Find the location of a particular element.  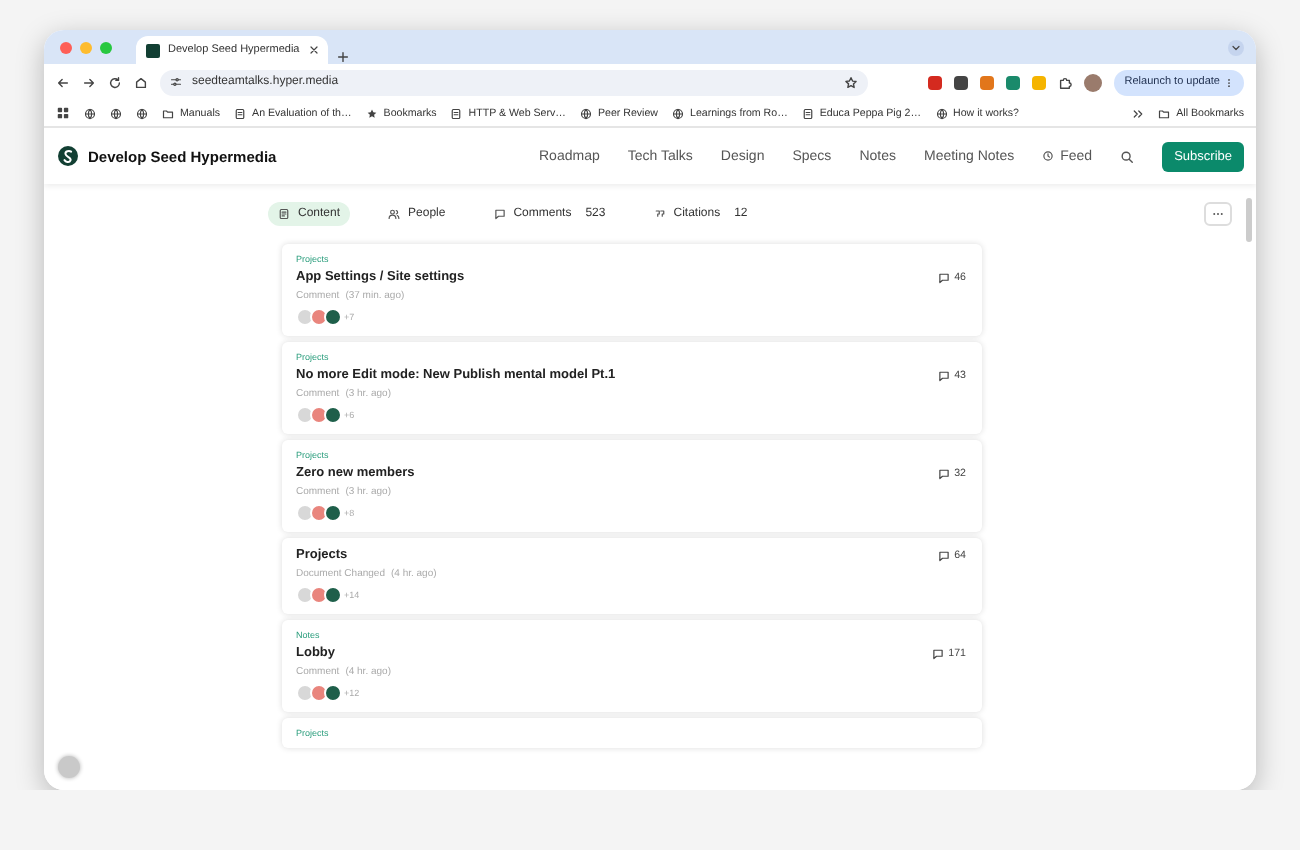

tab-list-button is located at coordinates (1236, 47).